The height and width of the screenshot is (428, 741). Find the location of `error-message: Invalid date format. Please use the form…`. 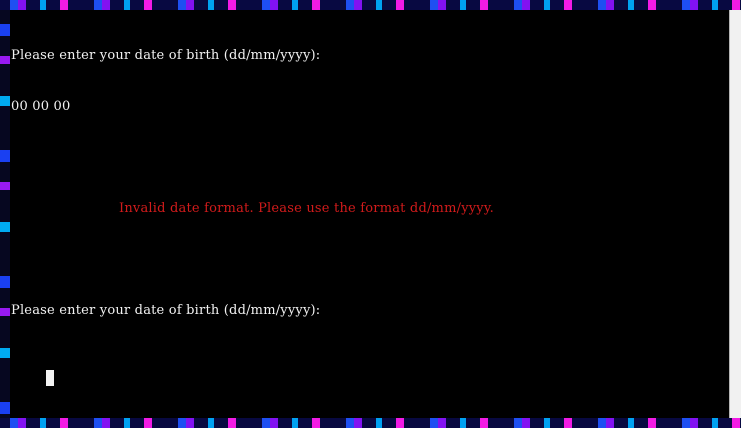

error-message: Invalid date format. Please use the form… is located at coordinates (306, 208).